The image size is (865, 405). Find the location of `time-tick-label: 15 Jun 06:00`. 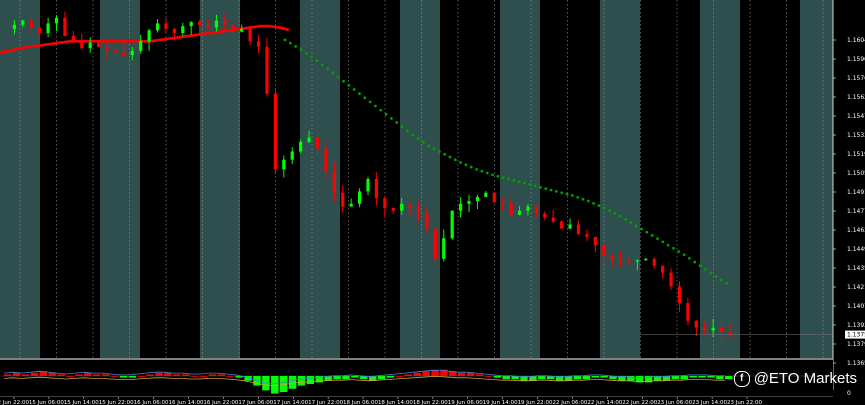

time-tick-label: 15 Jun 06:00 is located at coordinates (46, 402).